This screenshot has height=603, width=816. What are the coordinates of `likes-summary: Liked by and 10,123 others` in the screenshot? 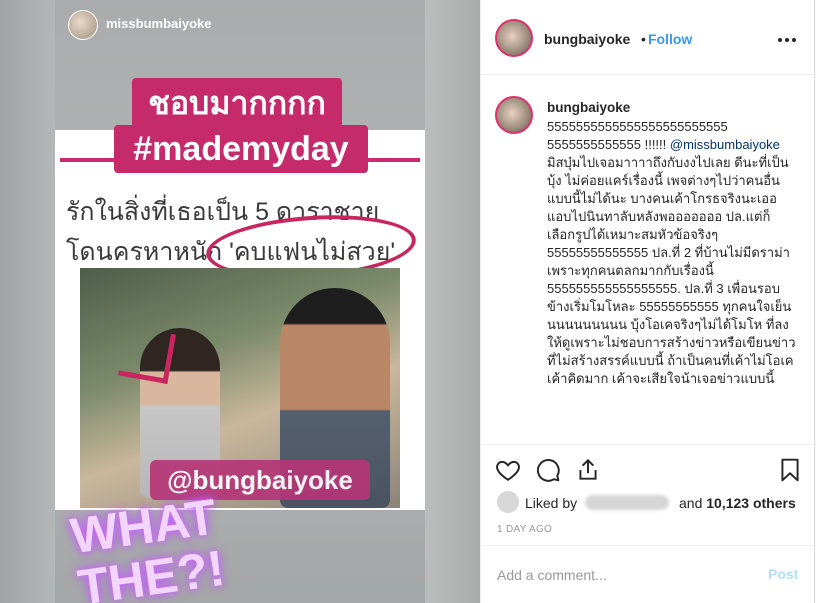 It's located at (647, 502).